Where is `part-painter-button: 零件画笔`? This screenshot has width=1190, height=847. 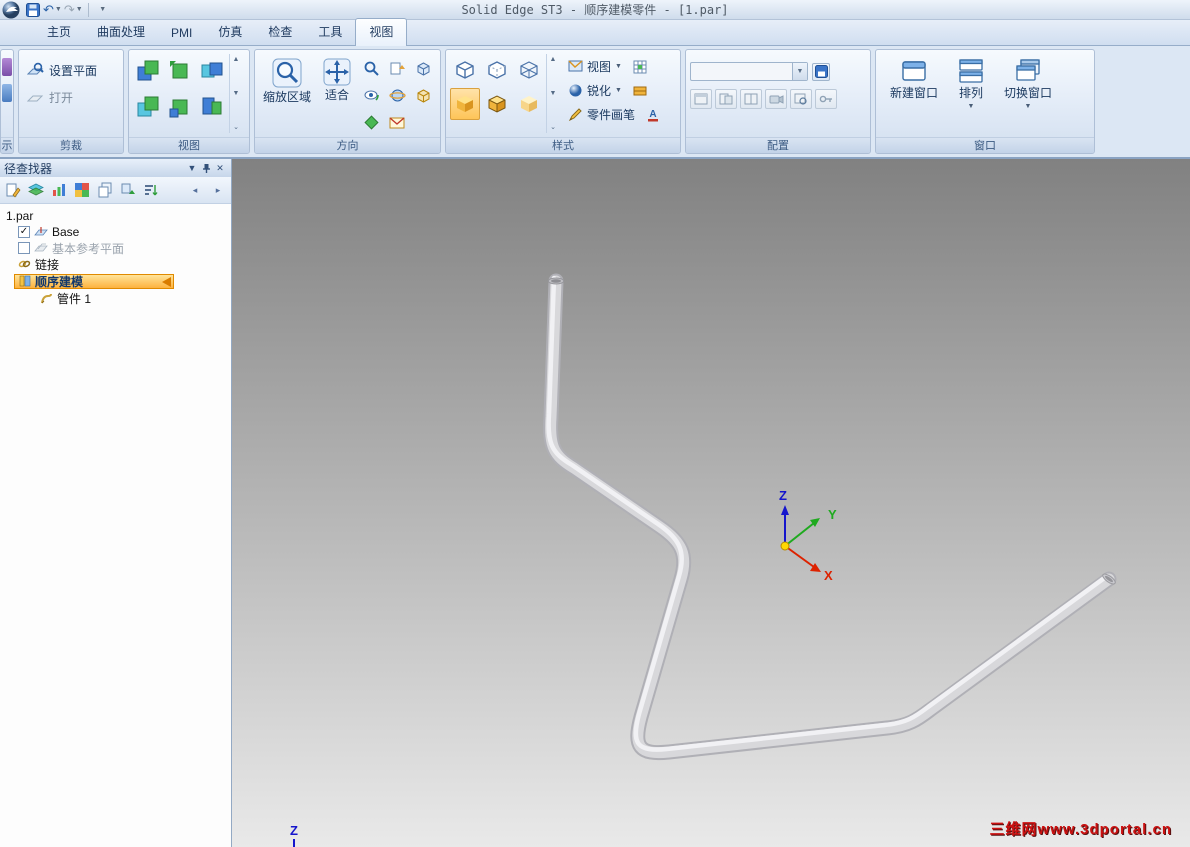 part-painter-button: 零件画笔 is located at coordinates (601, 114).